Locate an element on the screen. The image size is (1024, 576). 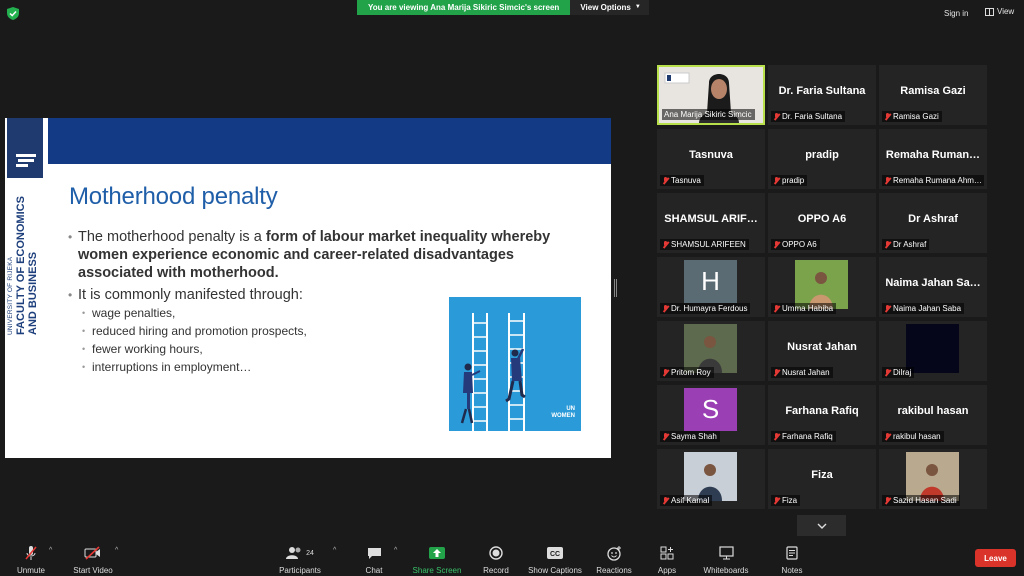
video-options-caret-icon: ^ is located at coordinates (116, 550).